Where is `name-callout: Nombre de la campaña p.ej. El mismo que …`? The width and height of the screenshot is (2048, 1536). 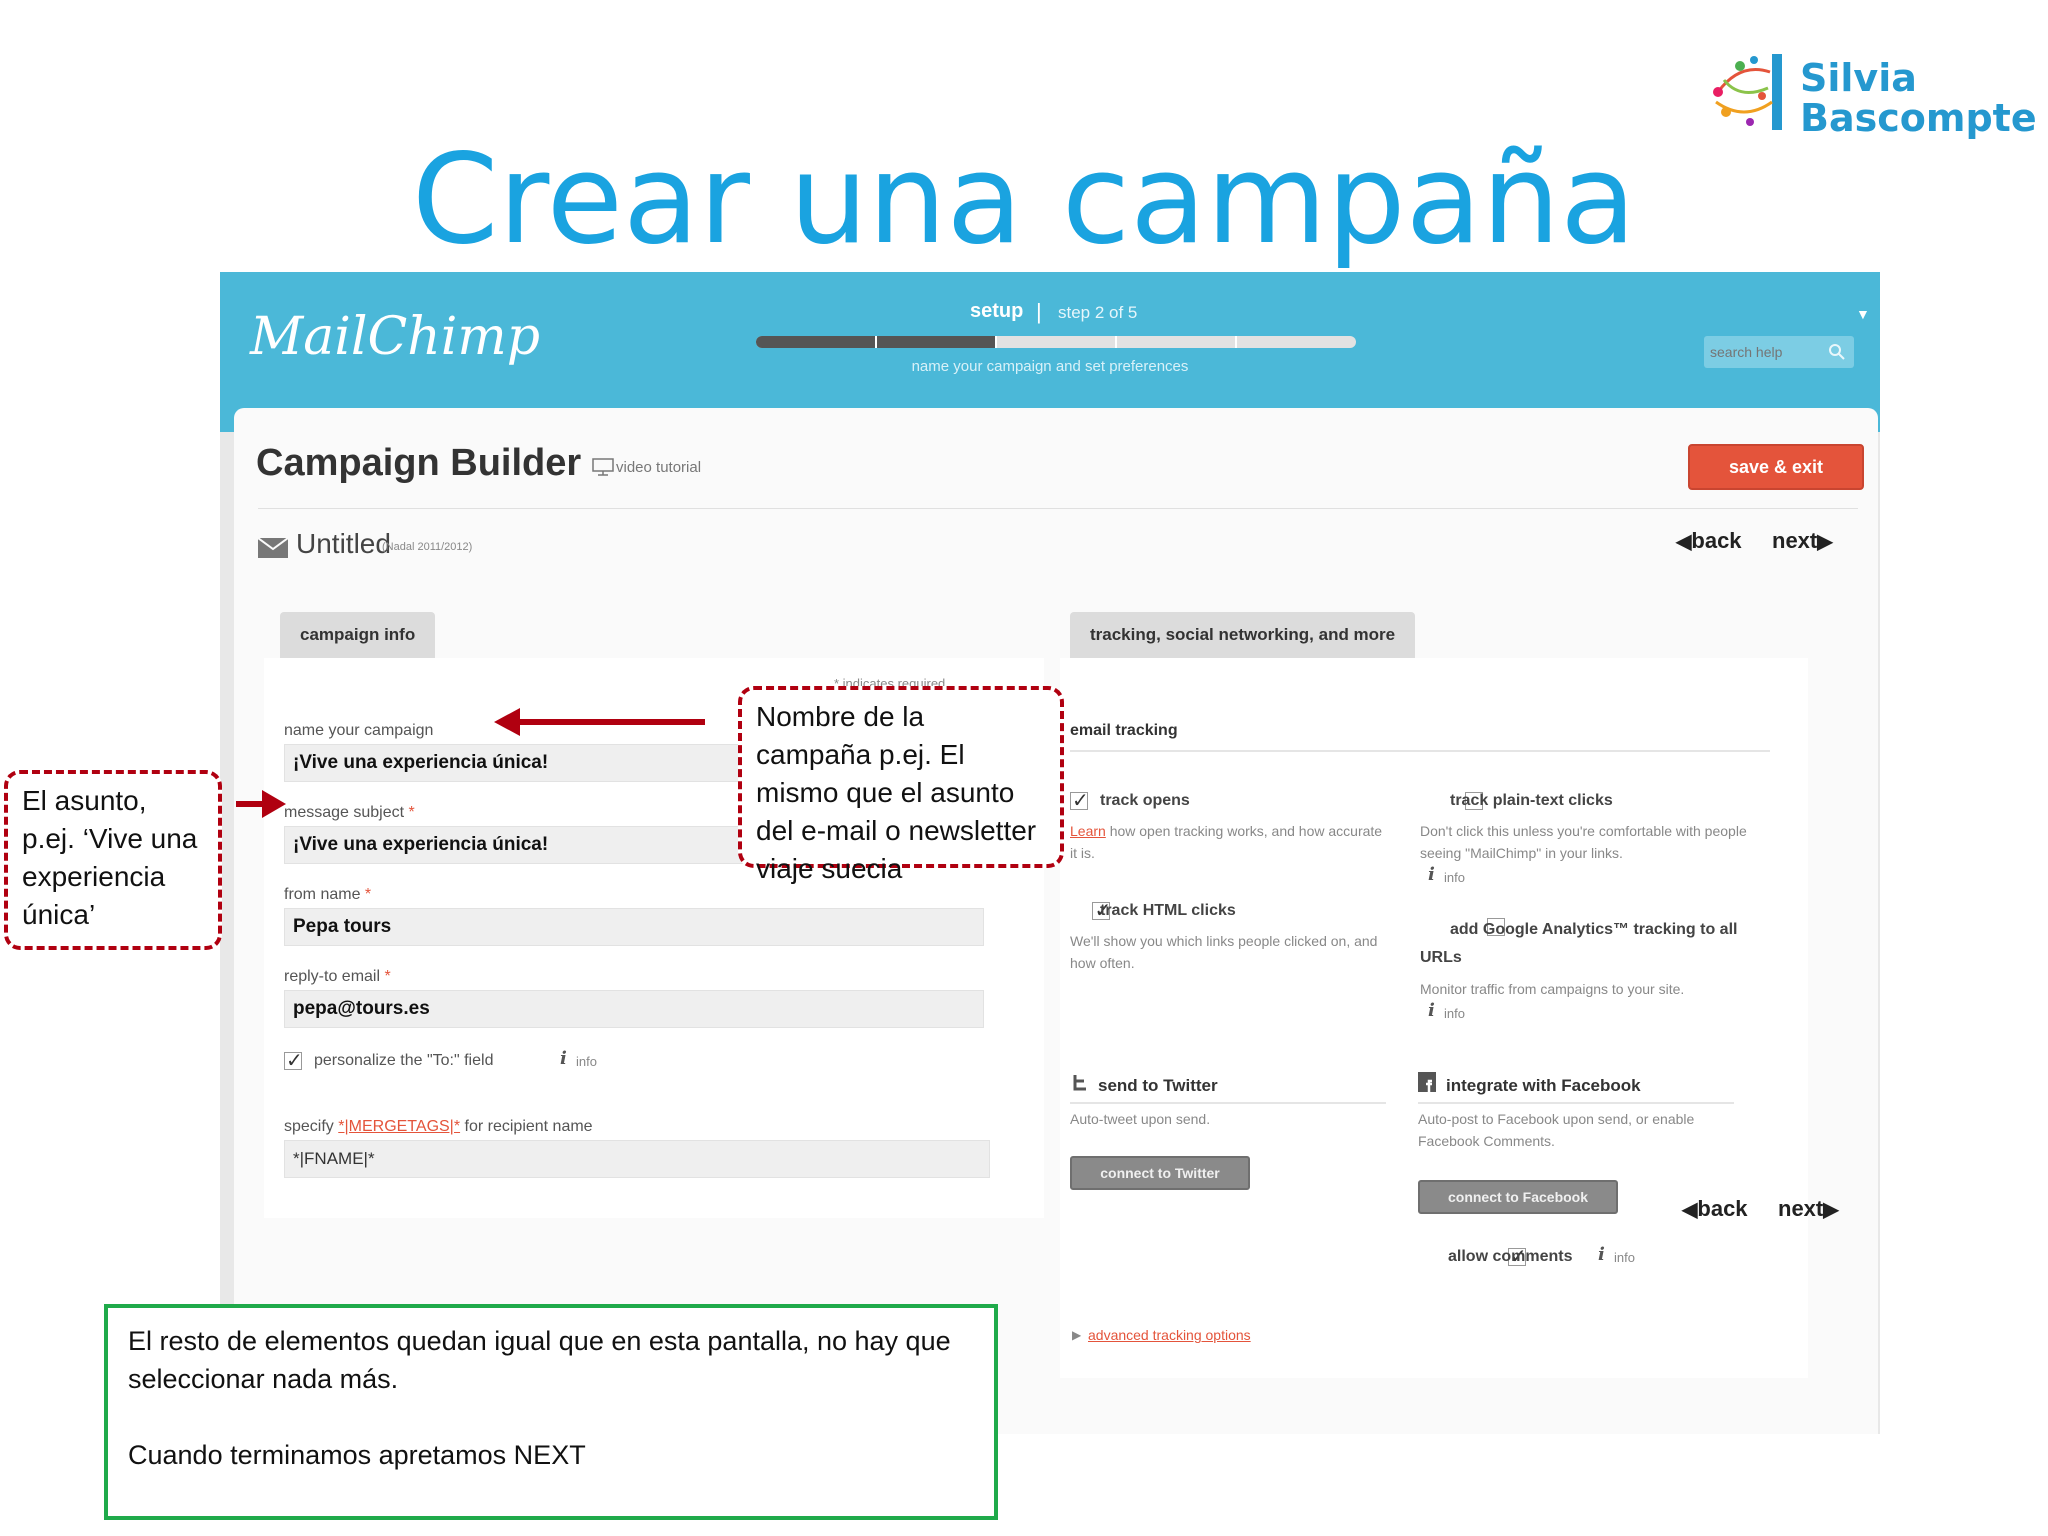 name-callout: Nombre de la campaña p.ej. El mismo que … is located at coordinates (901, 785).